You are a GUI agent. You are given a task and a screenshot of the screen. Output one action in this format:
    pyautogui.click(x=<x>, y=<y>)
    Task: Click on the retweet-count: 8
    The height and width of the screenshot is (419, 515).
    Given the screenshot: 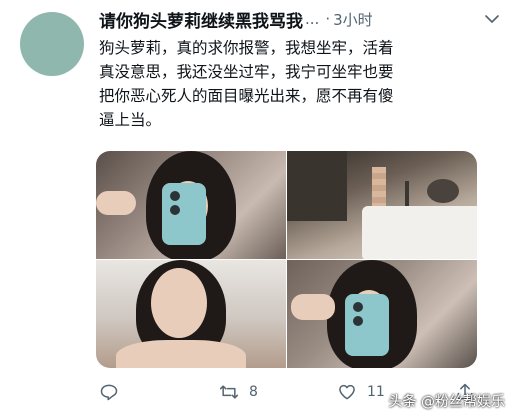 What is the action you would take?
    pyautogui.click(x=253, y=392)
    